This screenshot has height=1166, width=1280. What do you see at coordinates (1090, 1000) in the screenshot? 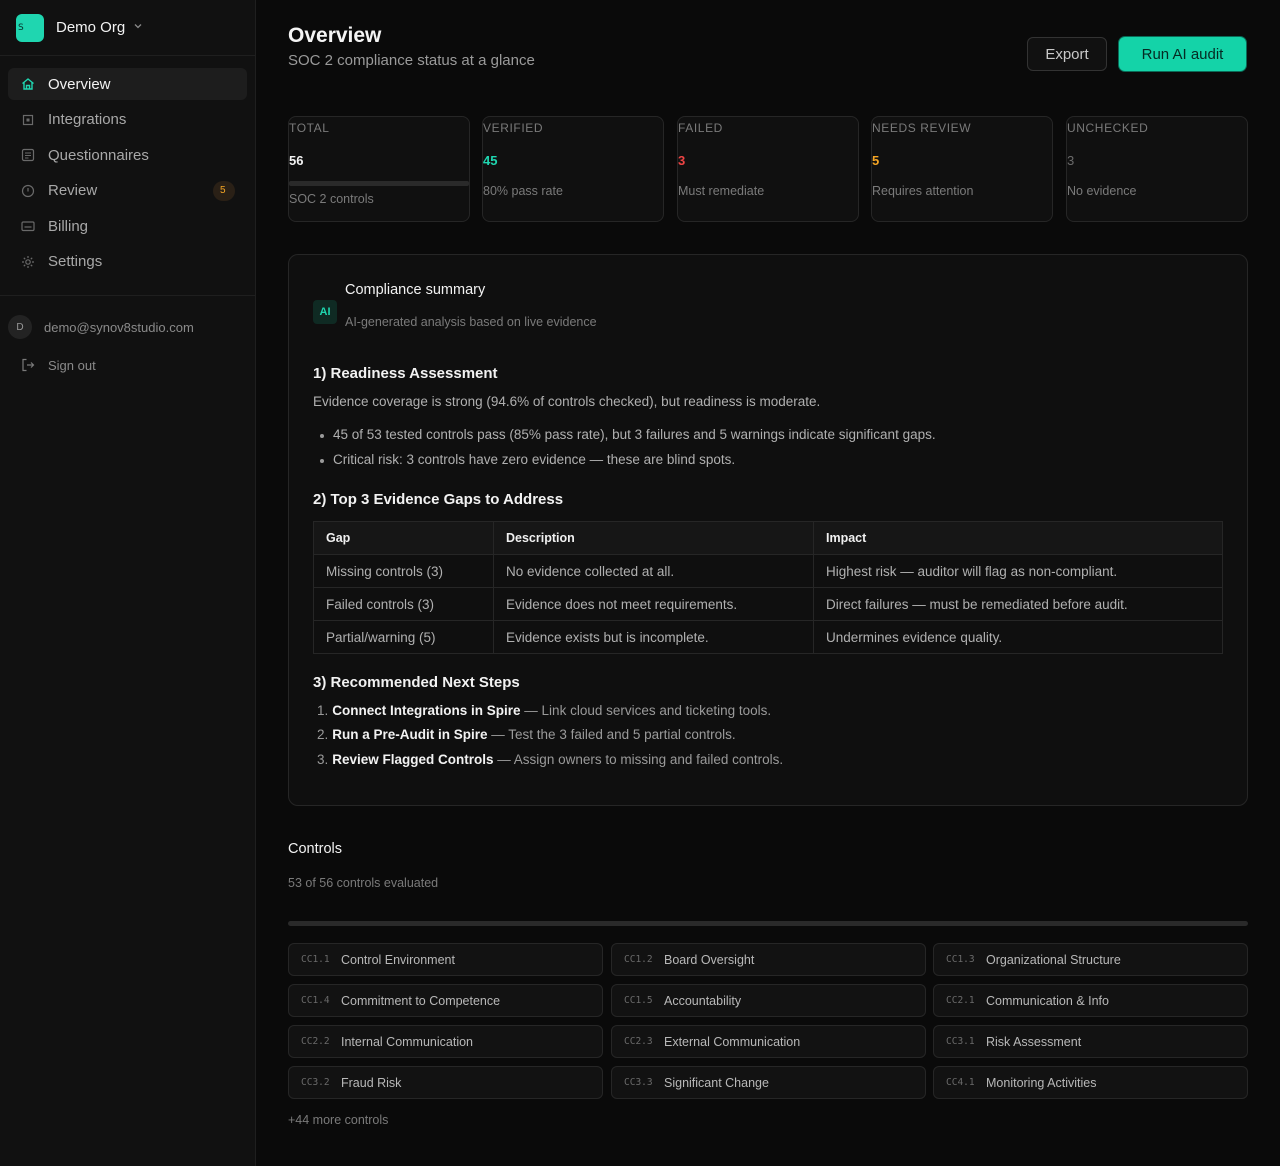
I see `control-item: CC2.1 Communication & Info` at bounding box center [1090, 1000].